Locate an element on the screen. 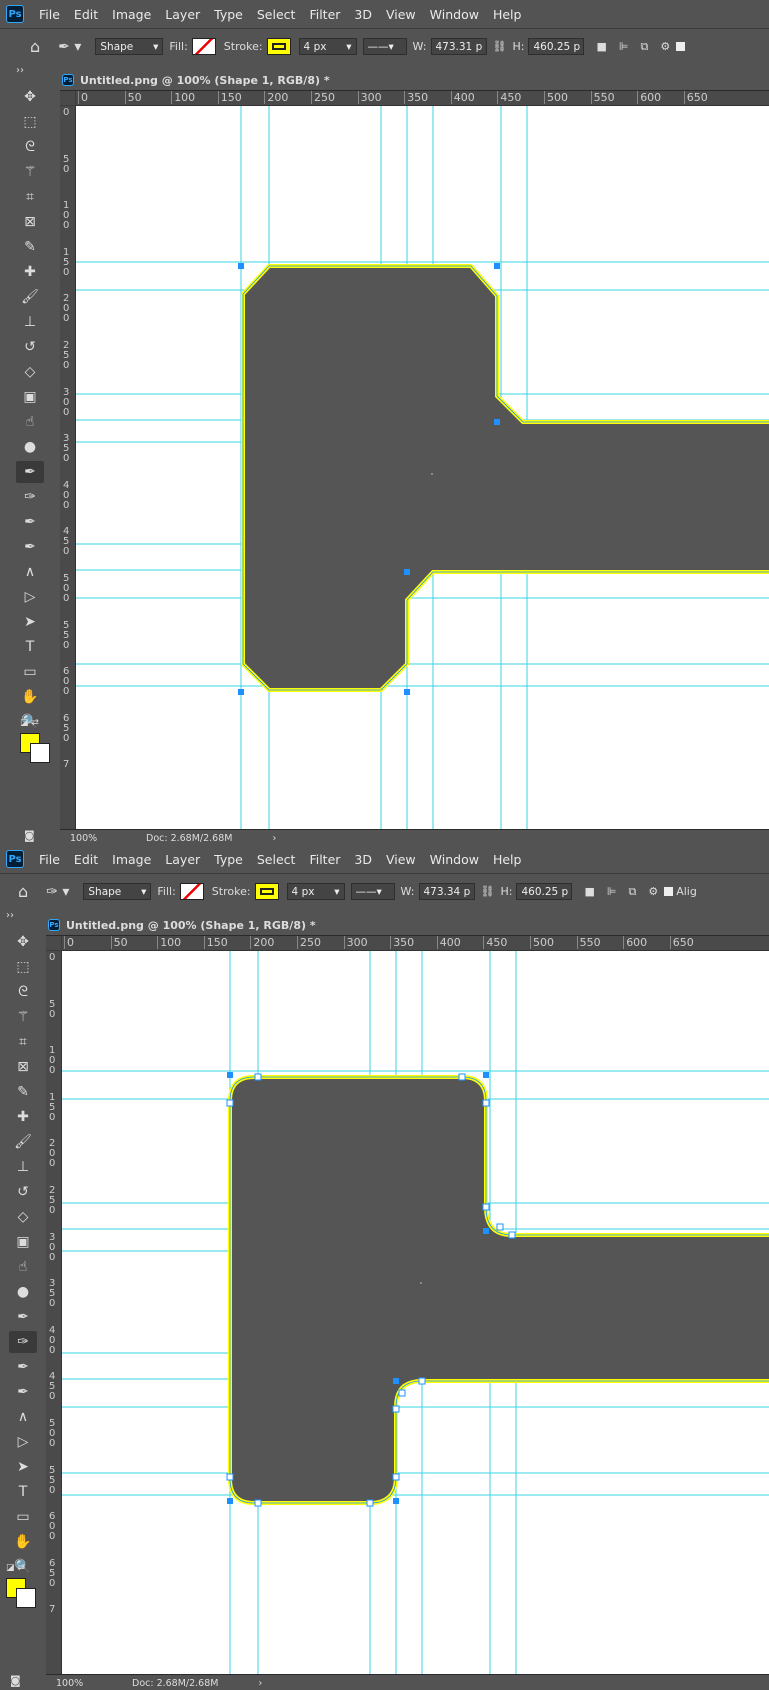  stroke-width-field: 4 px ▾ is located at coordinates (327, 46).